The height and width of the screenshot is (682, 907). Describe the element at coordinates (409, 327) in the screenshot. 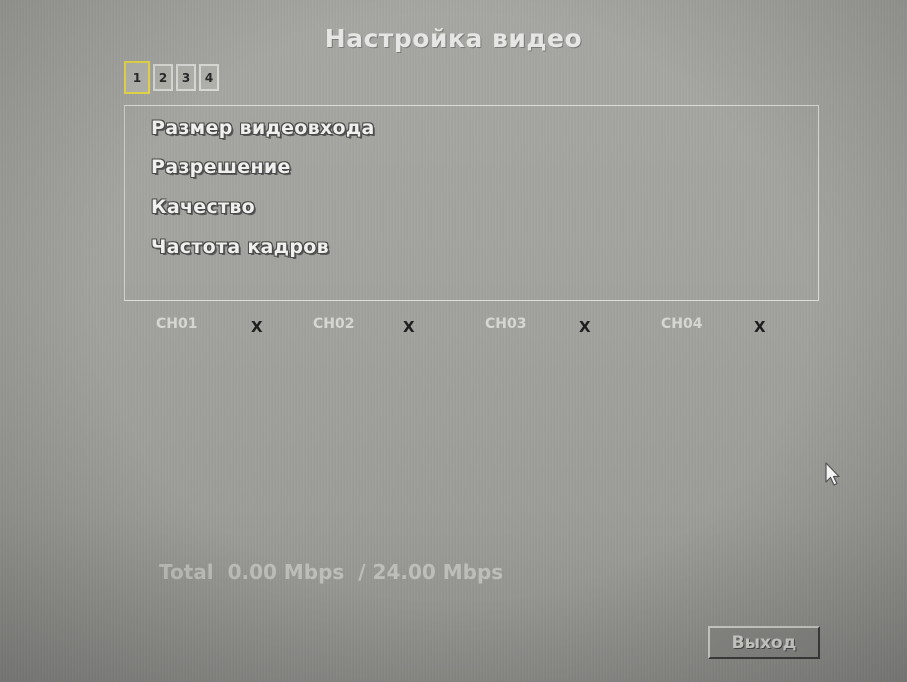

I see `channel-2-value: X` at that location.